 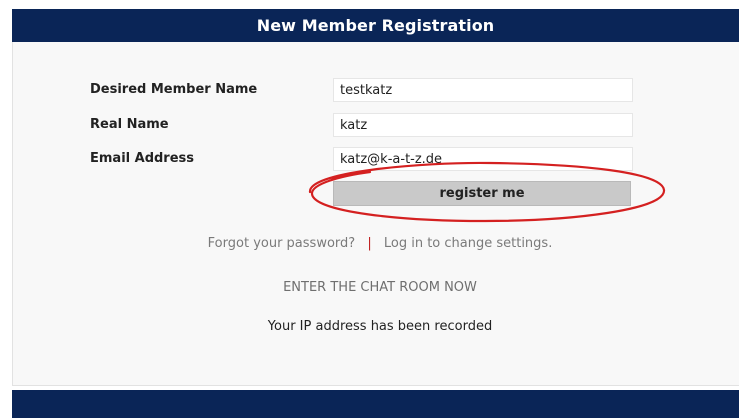 I want to click on header-bar: New Member Registration, so click(x=375, y=25).